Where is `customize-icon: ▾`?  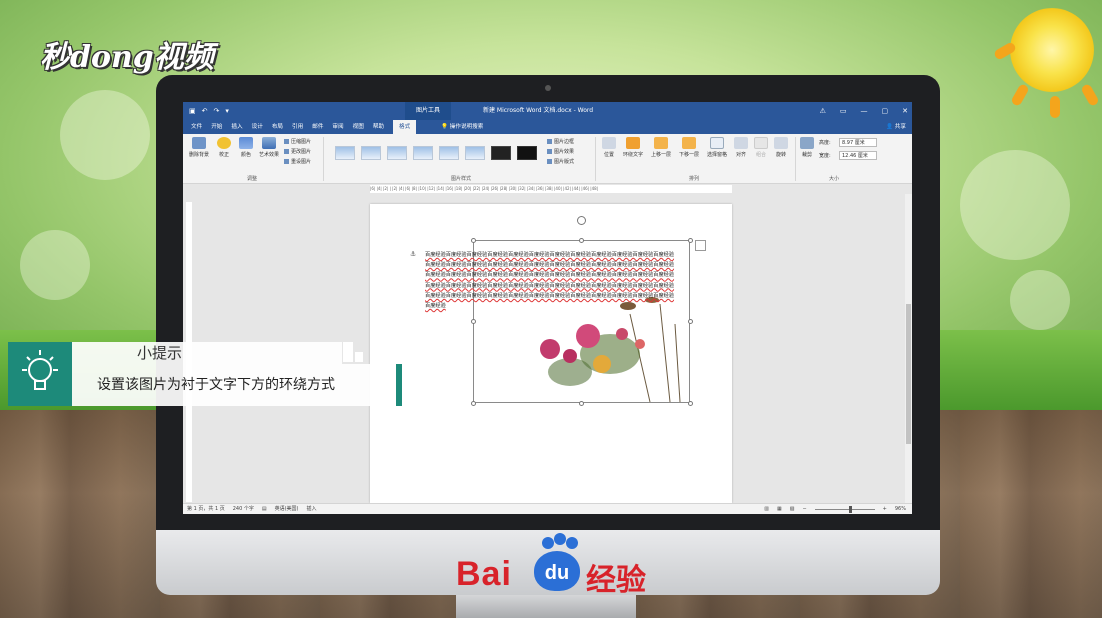
customize-icon: ▾ is located at coordinates (227, 111).